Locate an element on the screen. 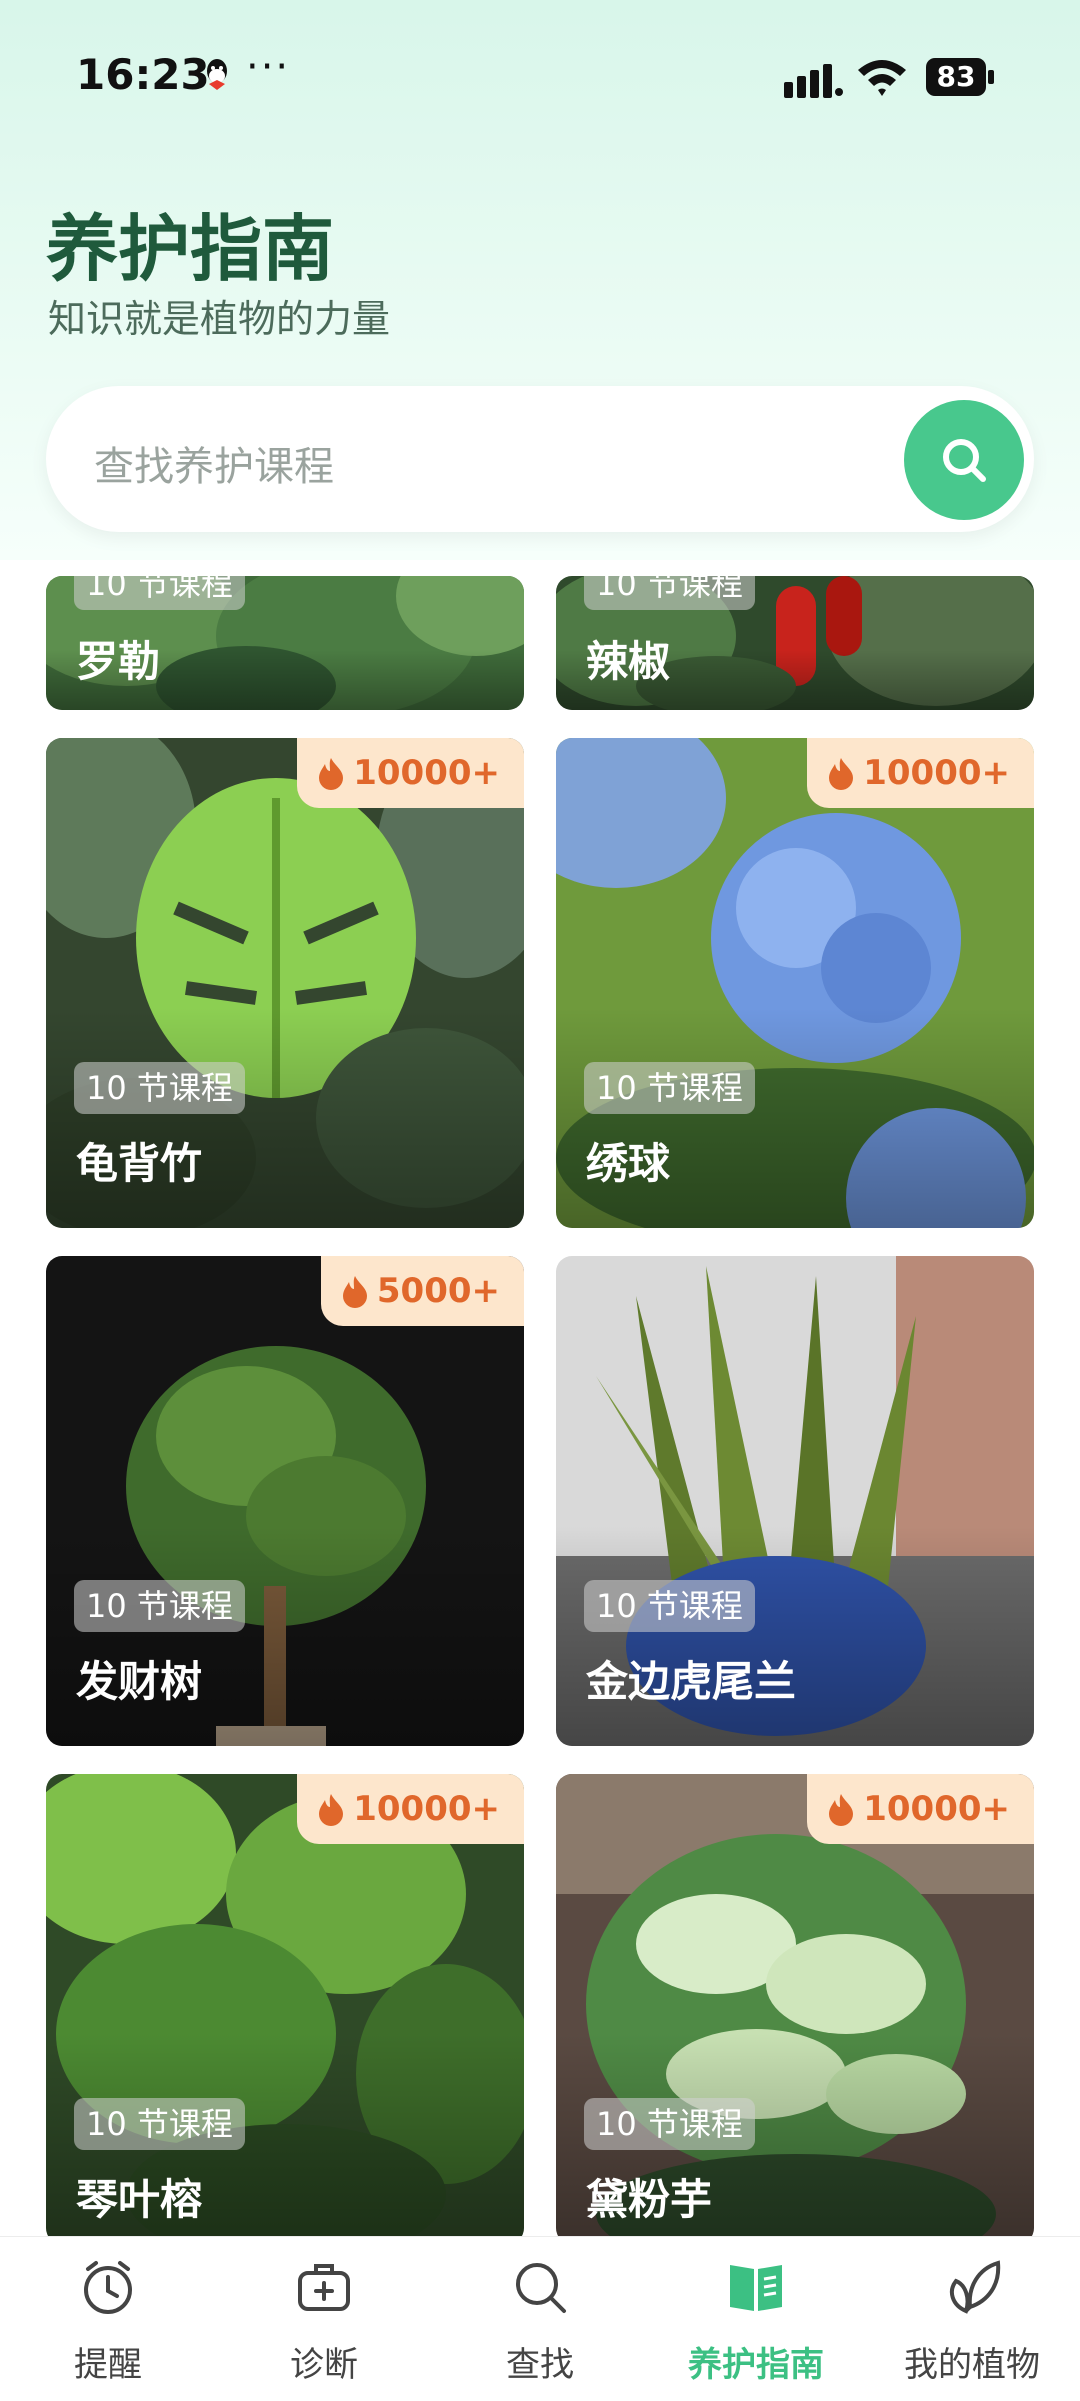 Image resolution: width=1080 pixels, height=2401 pixels. search-input: 查找养护课程 is located at coordinates (540, 459).